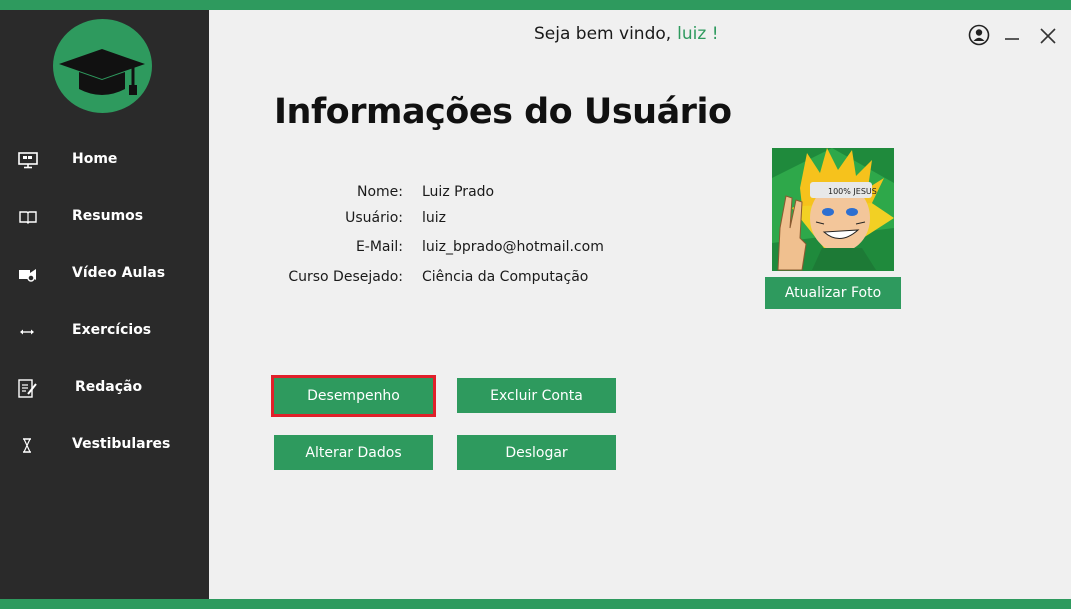  I want to click on sidebar-item-home: Home, so click(104, 160).